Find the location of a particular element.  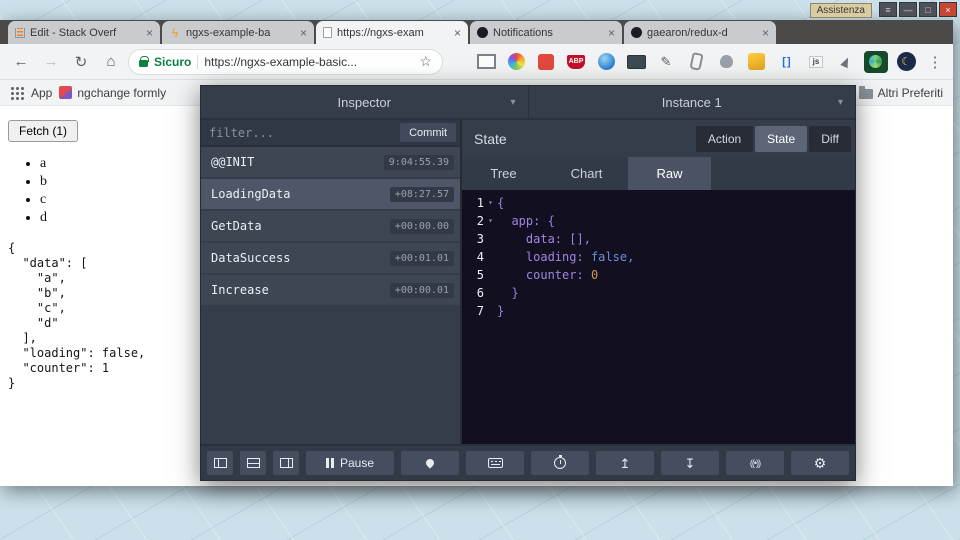

browser-tab: https://ngxs-exam × is located at coordinates (392, 32).